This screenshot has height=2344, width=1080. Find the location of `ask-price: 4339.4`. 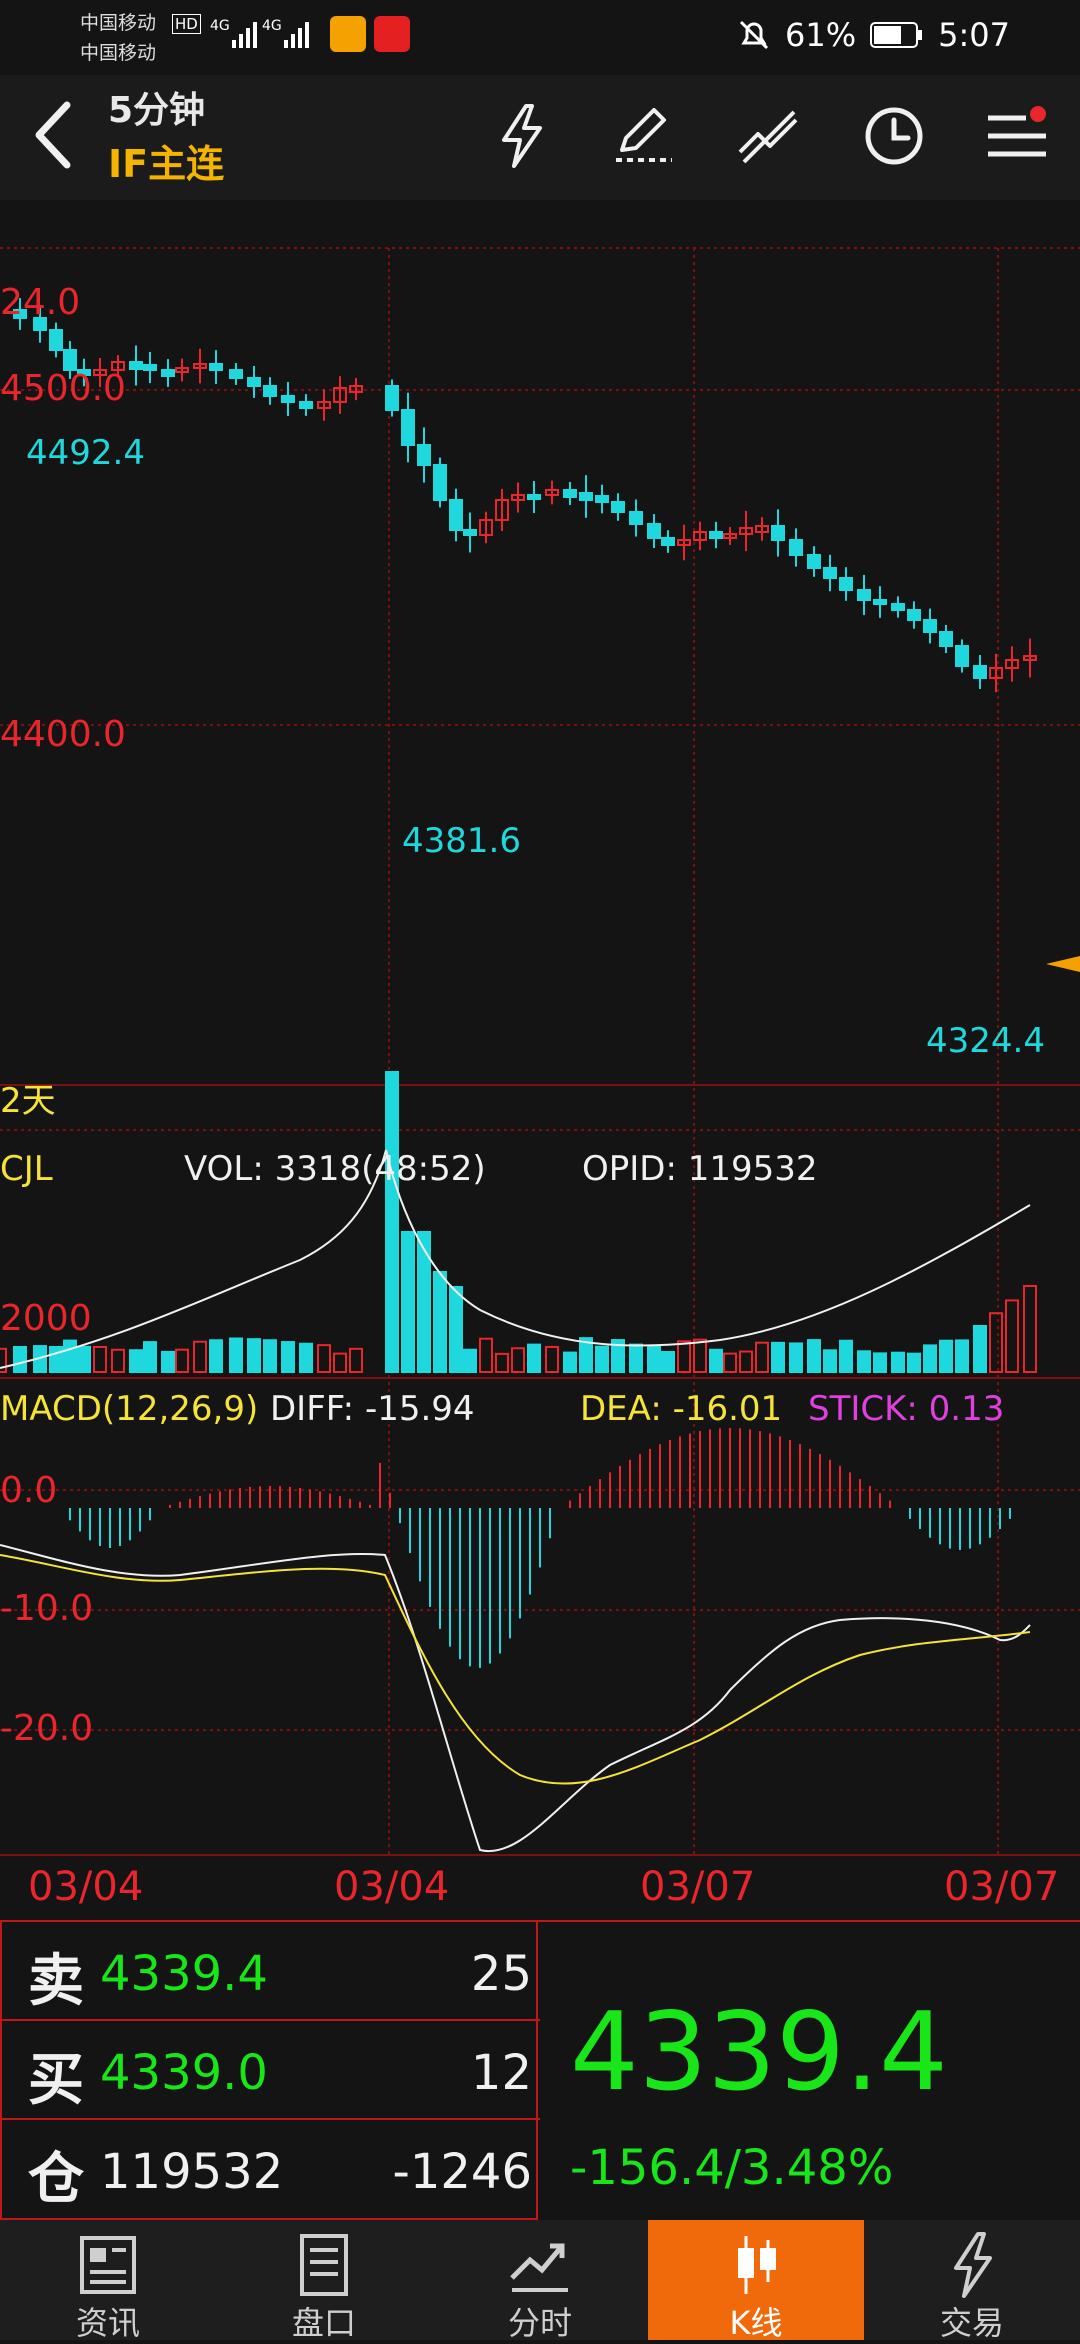

ask-price: 4339.4 is located at coordinates (184, 1974).